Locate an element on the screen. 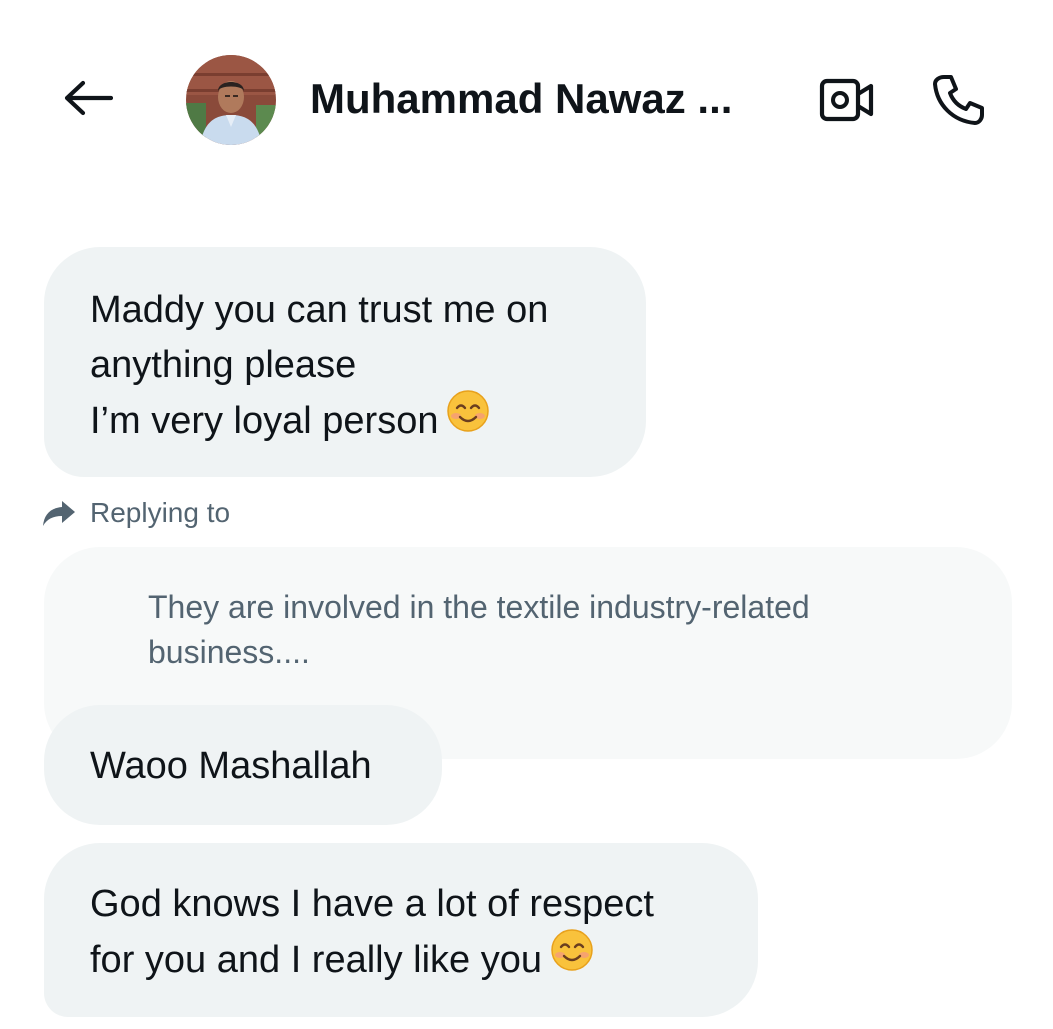 This screenshot has height=1029, width=1053. reply-arrow-icon is located at coordinates (59, 513).